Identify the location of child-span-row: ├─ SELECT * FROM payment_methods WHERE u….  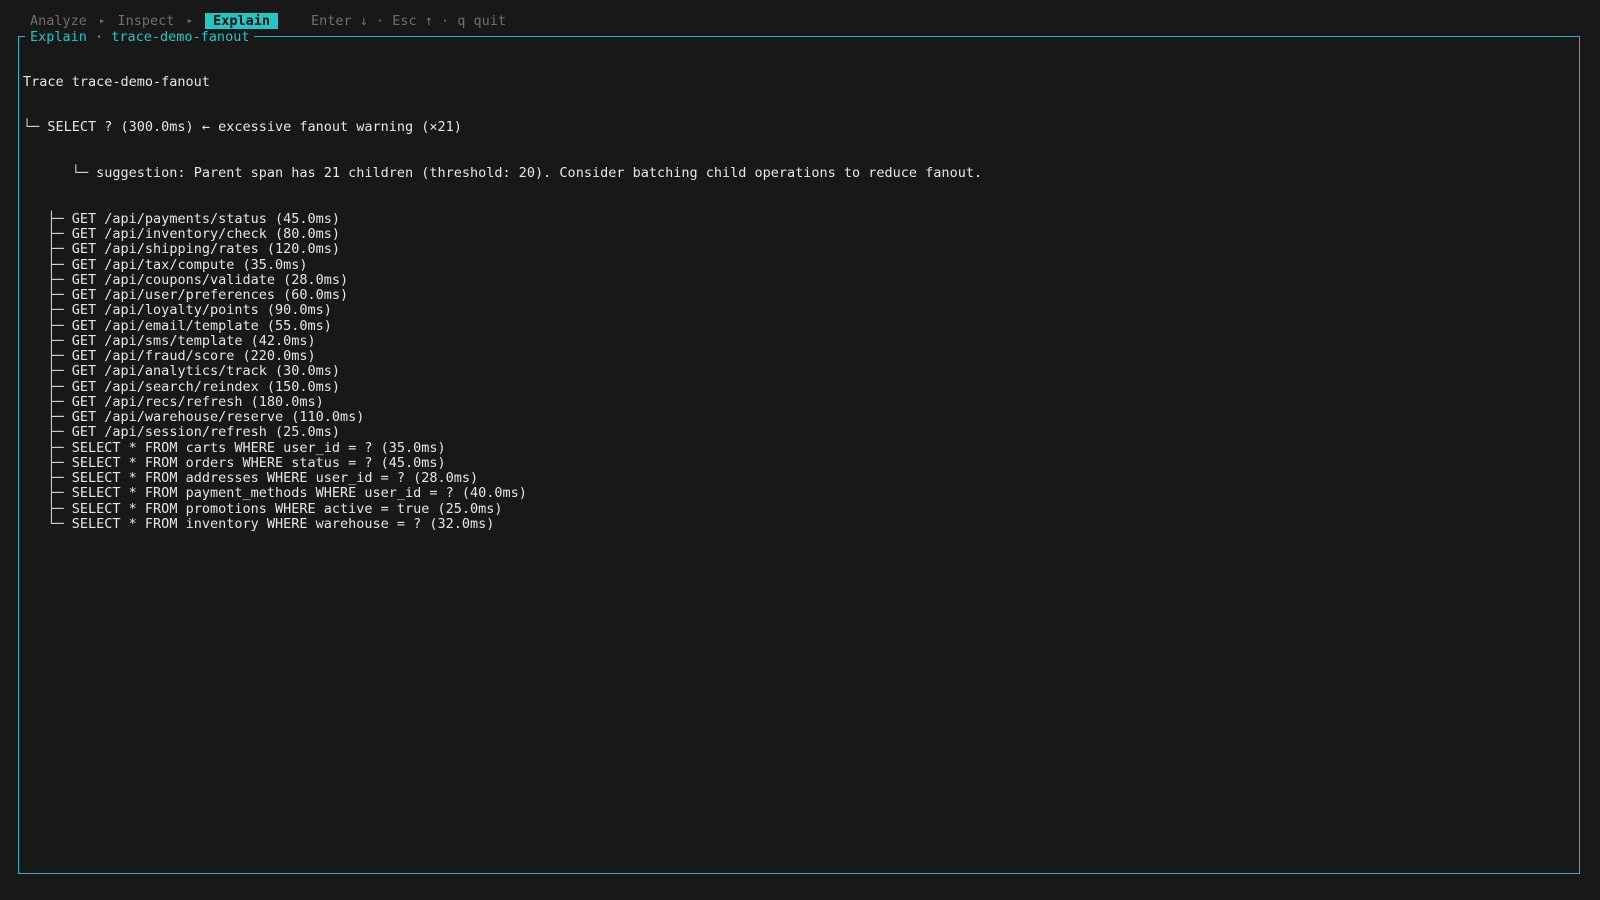
(799, 493).